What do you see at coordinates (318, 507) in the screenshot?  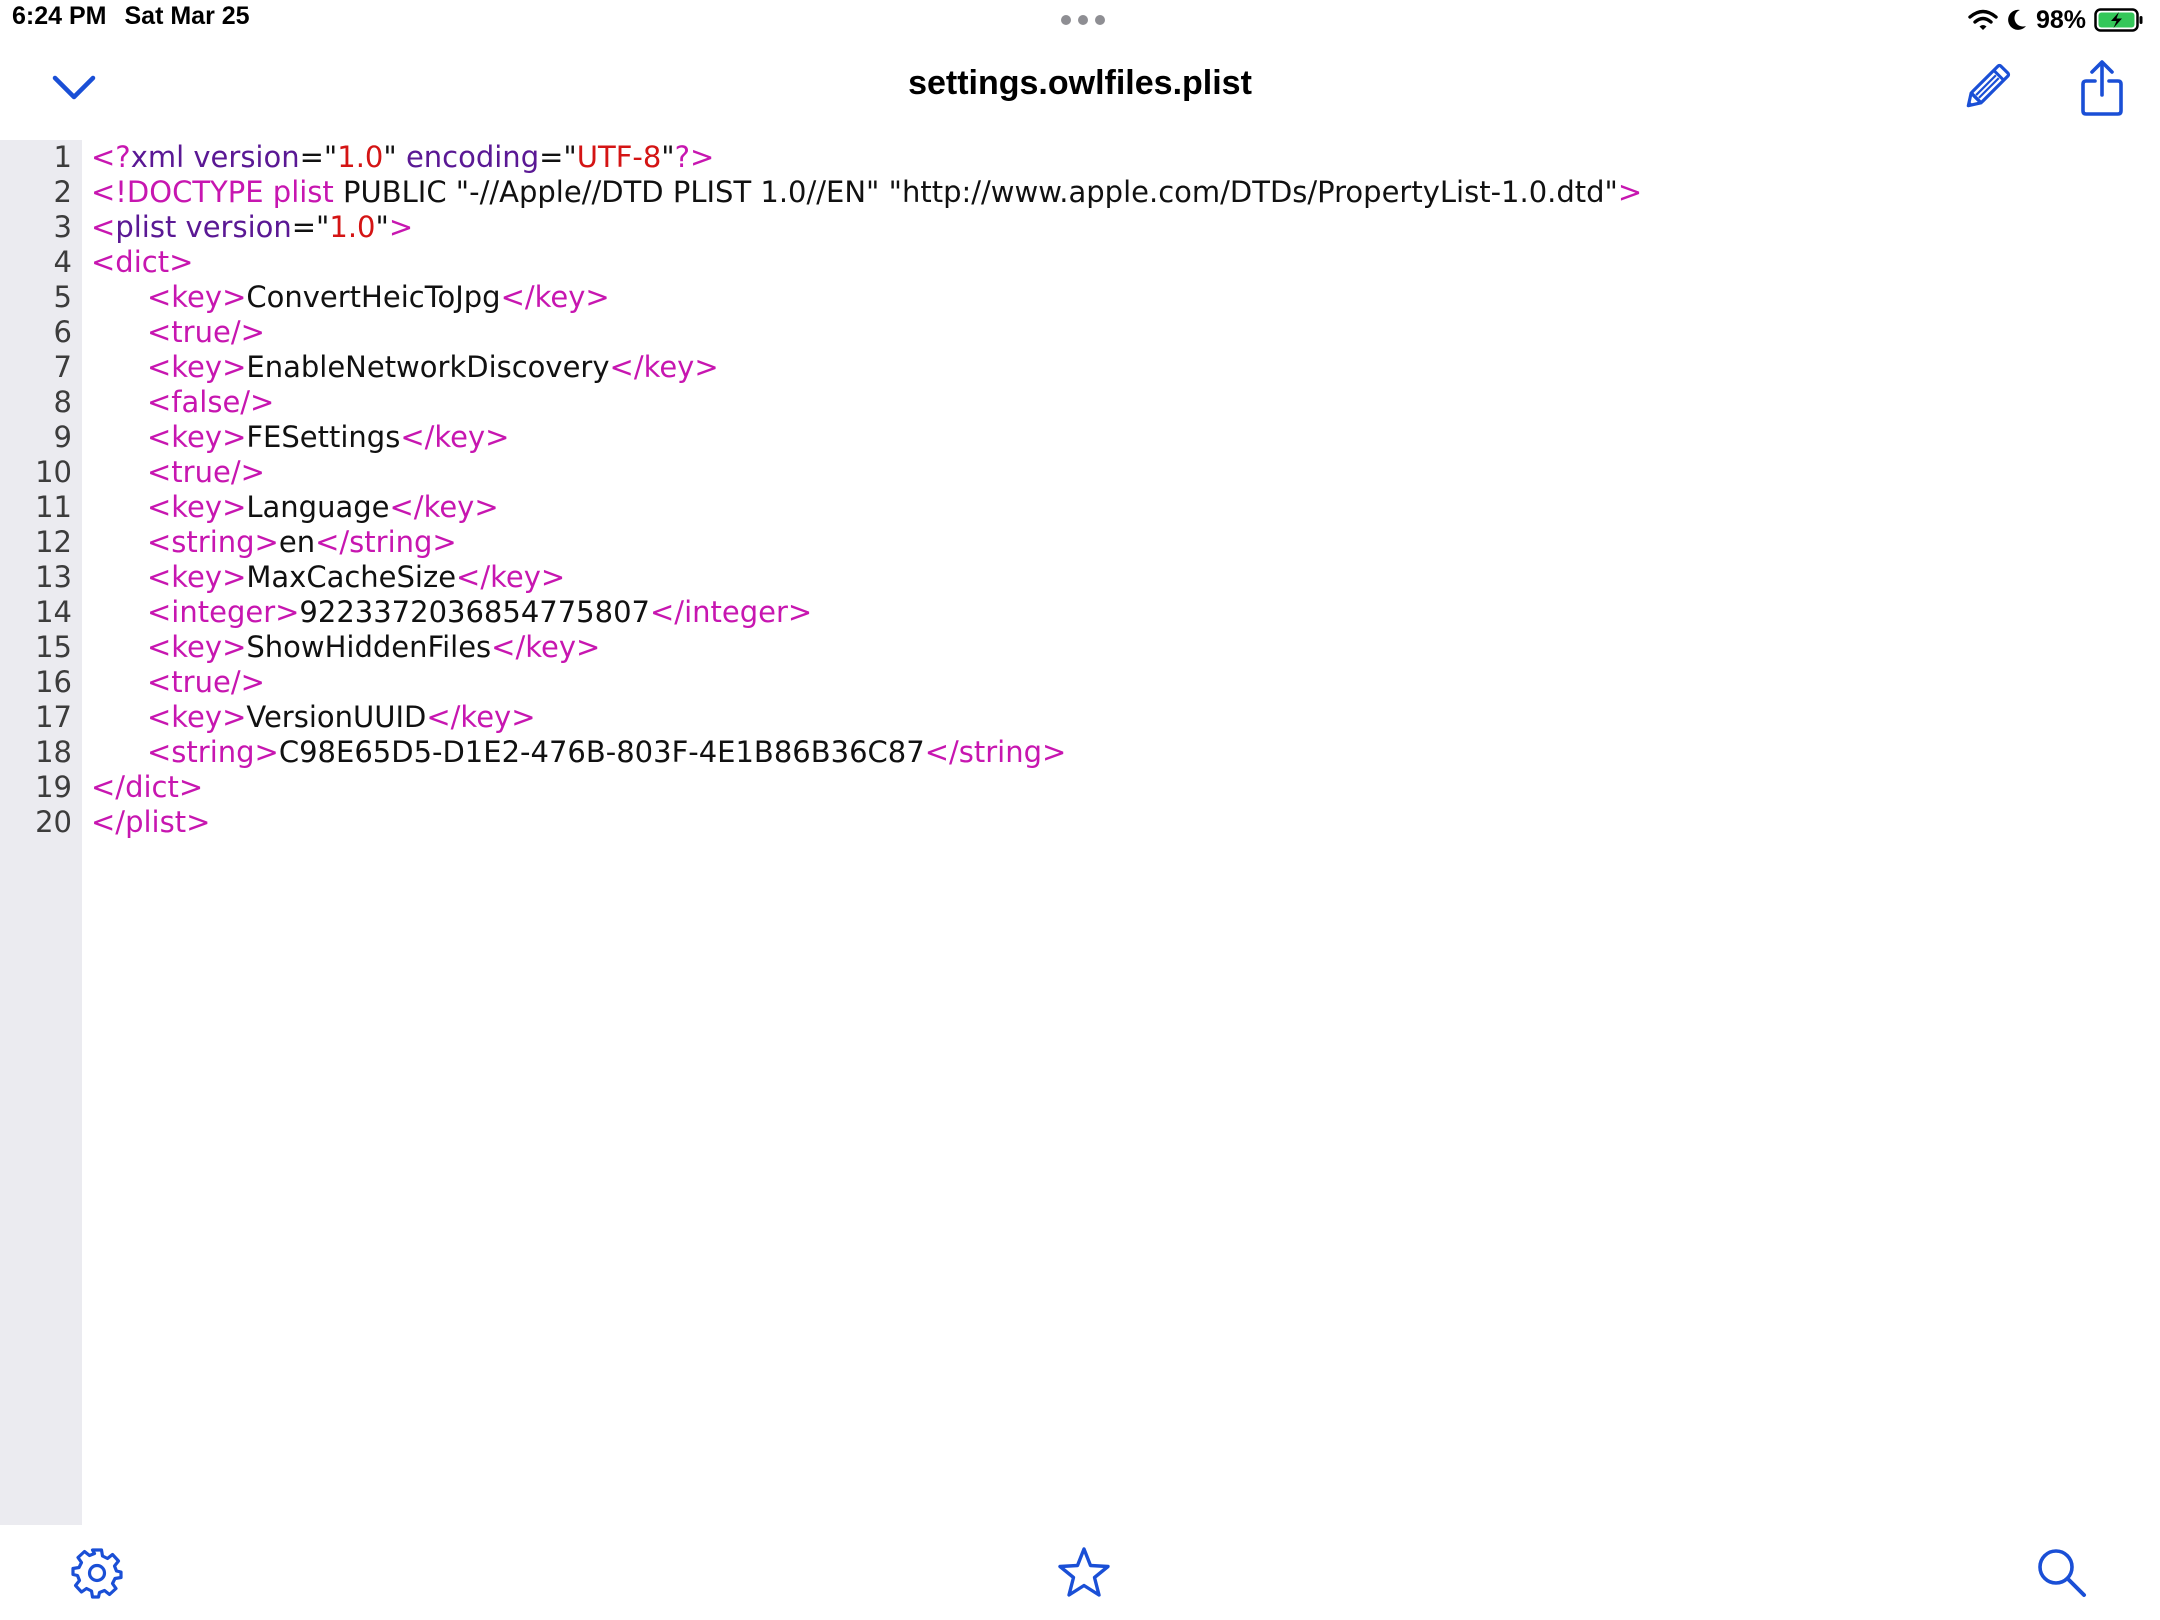 I see `token-plain: Language` at bounding box center [318, 507].